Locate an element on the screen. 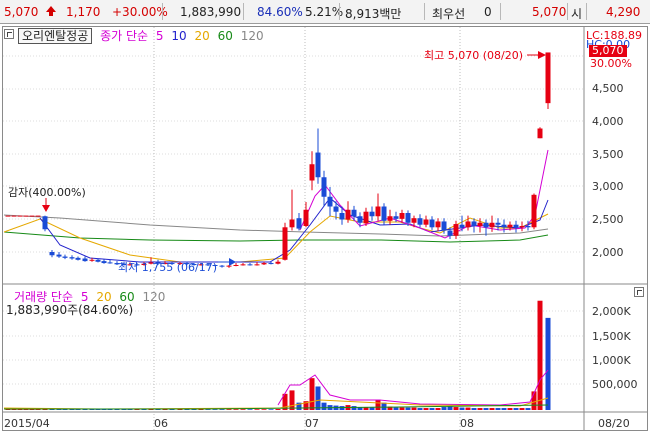 The width and height of the screenshot is (650, 433). y-tick-4500: 4,500 is located at coordinates (608, 88).